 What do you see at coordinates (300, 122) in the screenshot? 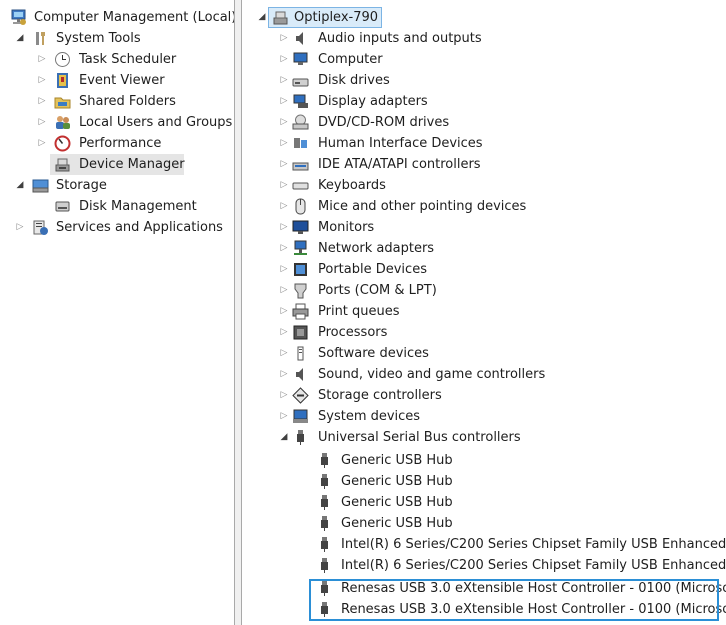
I see `dvd-drive-icon` at bounding box center [300, 122].